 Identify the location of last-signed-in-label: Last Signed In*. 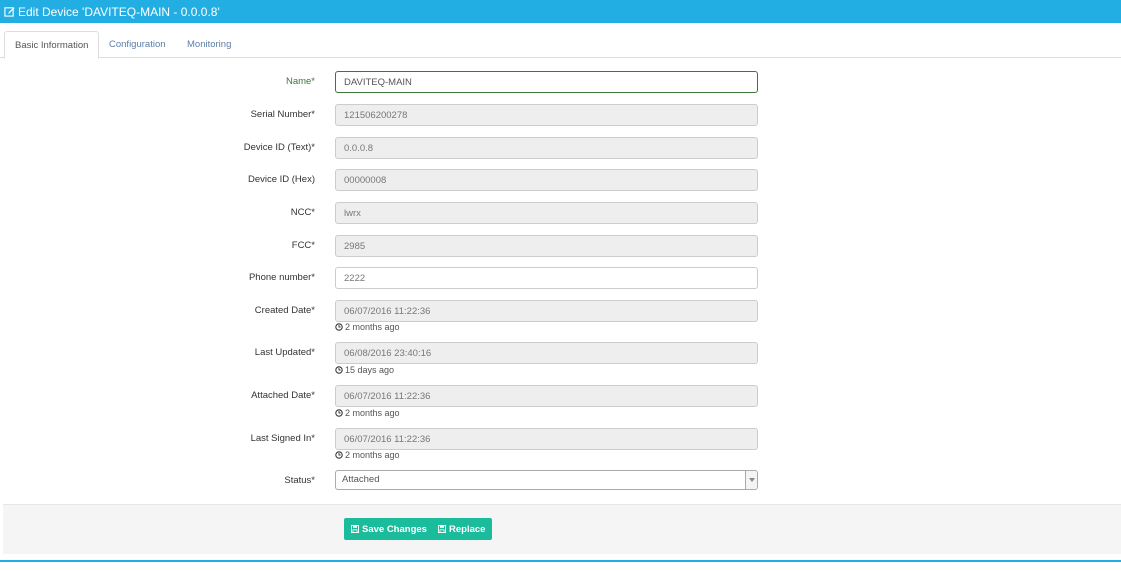
(282, 438).